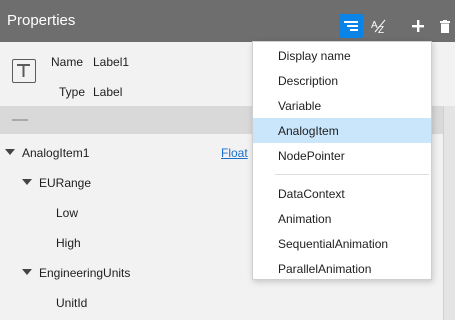  Describe the element at coordinates (342, 105) in the screenshot. I see `menu-item-variable: Variable` at that location.